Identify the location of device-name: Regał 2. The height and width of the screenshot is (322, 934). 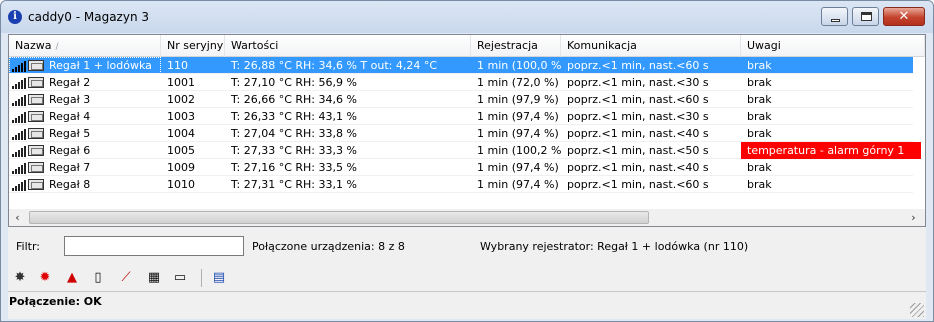
(70, 82).